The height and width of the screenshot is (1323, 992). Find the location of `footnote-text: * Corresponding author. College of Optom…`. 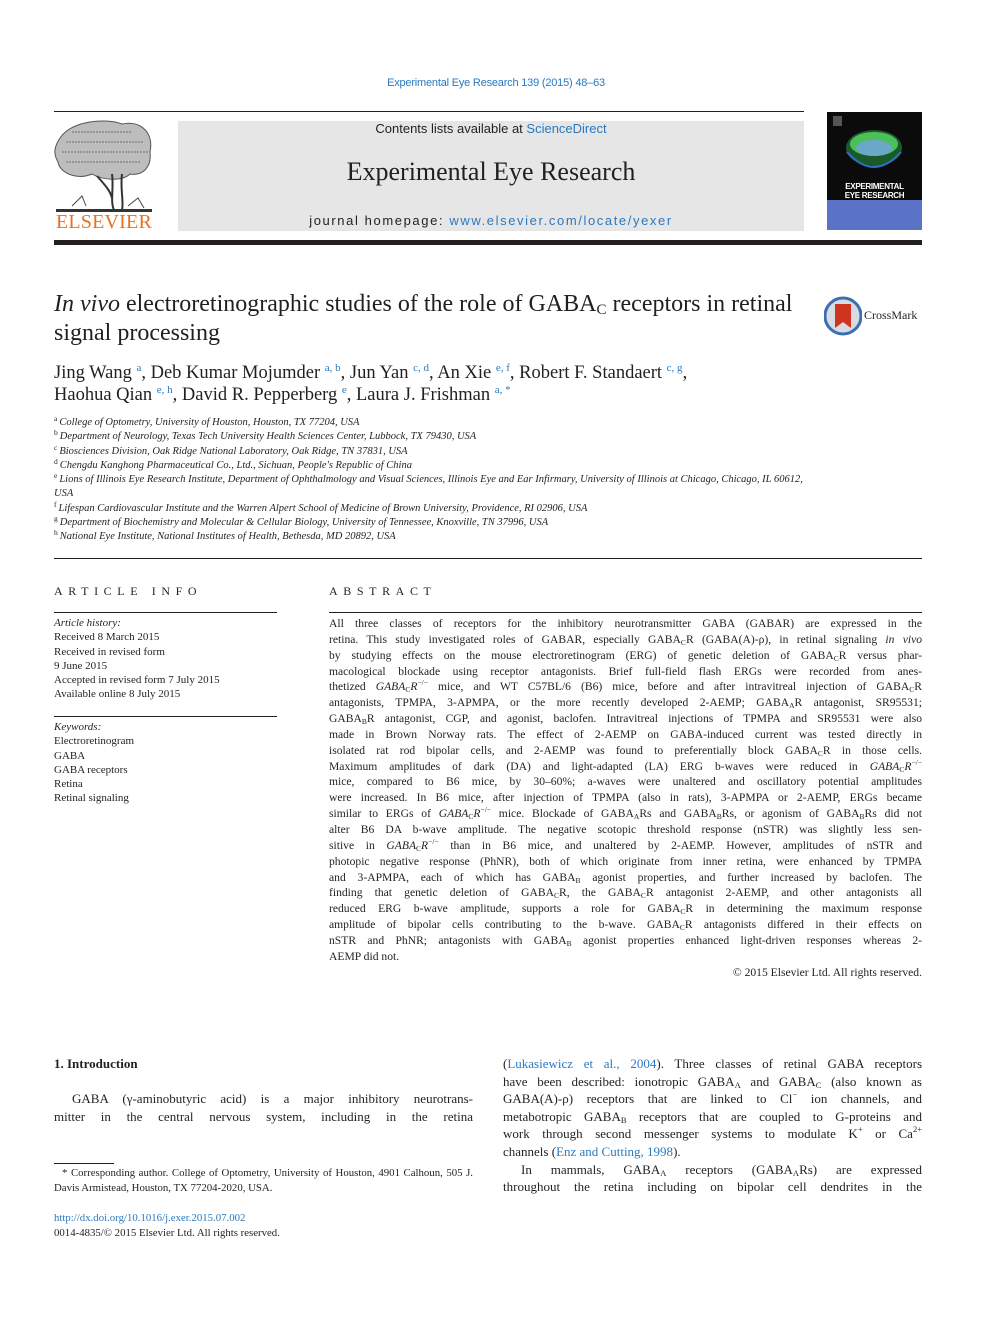

footnote-text: * Corresponding author. College of Optom… is located at coordinates (263, 1181).